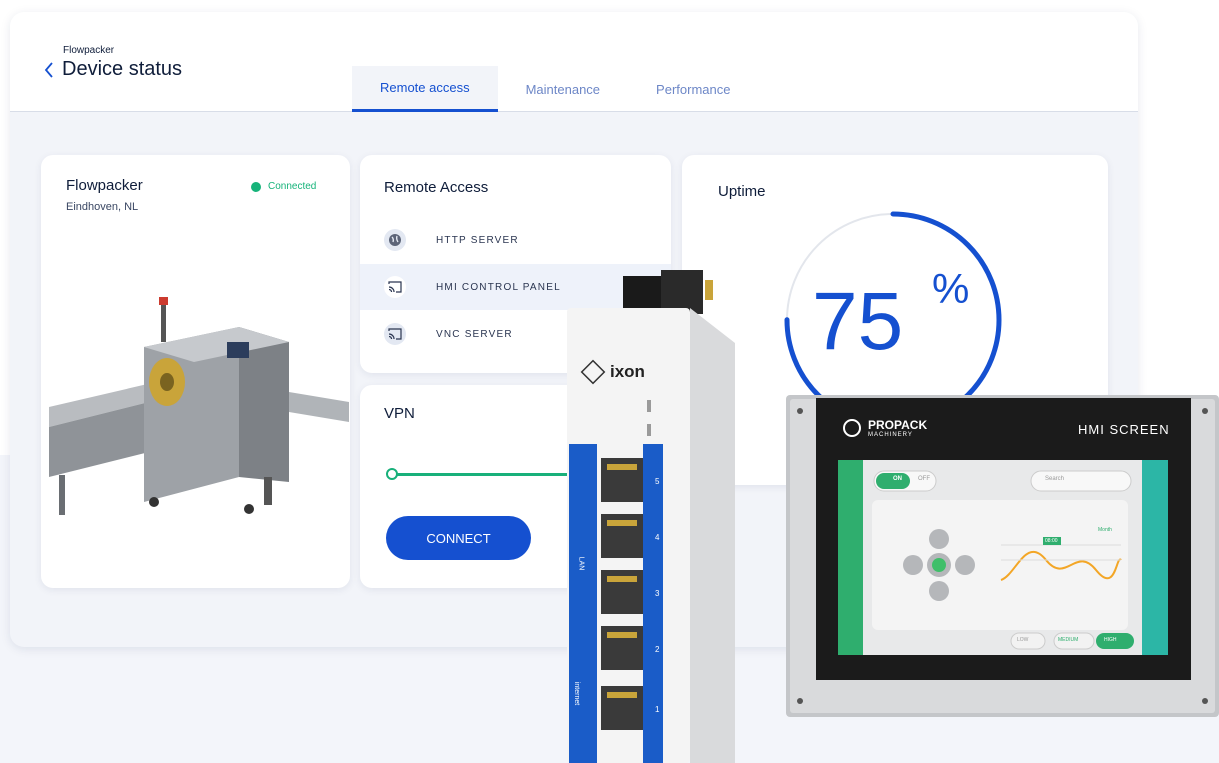 The image size is (1219, 763). I want to click on remote-item-label: VNC SERVER, so click(474, 334).